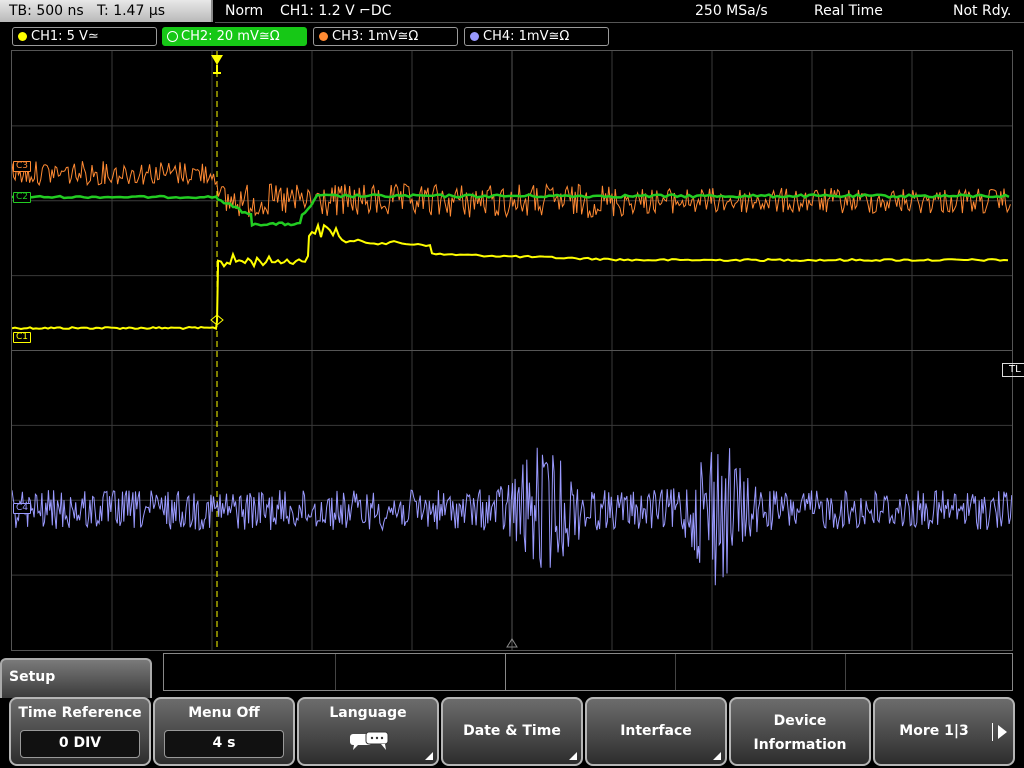  What do you see at coordinates (22, 197) in the screenshot?
I see `ch2-offset-marker: C2` at bounding box center [22, 197].